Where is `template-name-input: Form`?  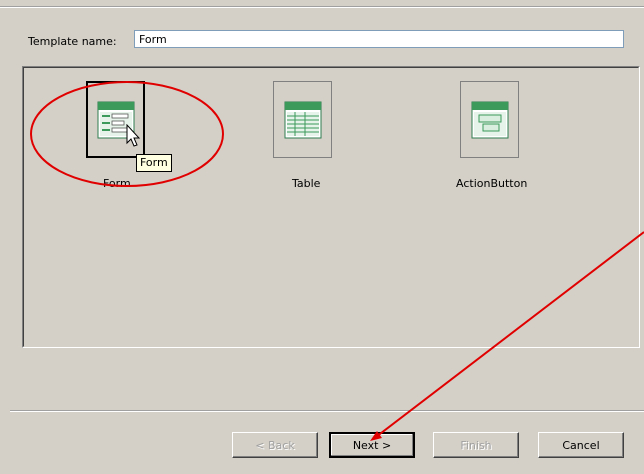
template-name-input: Form is located at coordinates (379, 39).